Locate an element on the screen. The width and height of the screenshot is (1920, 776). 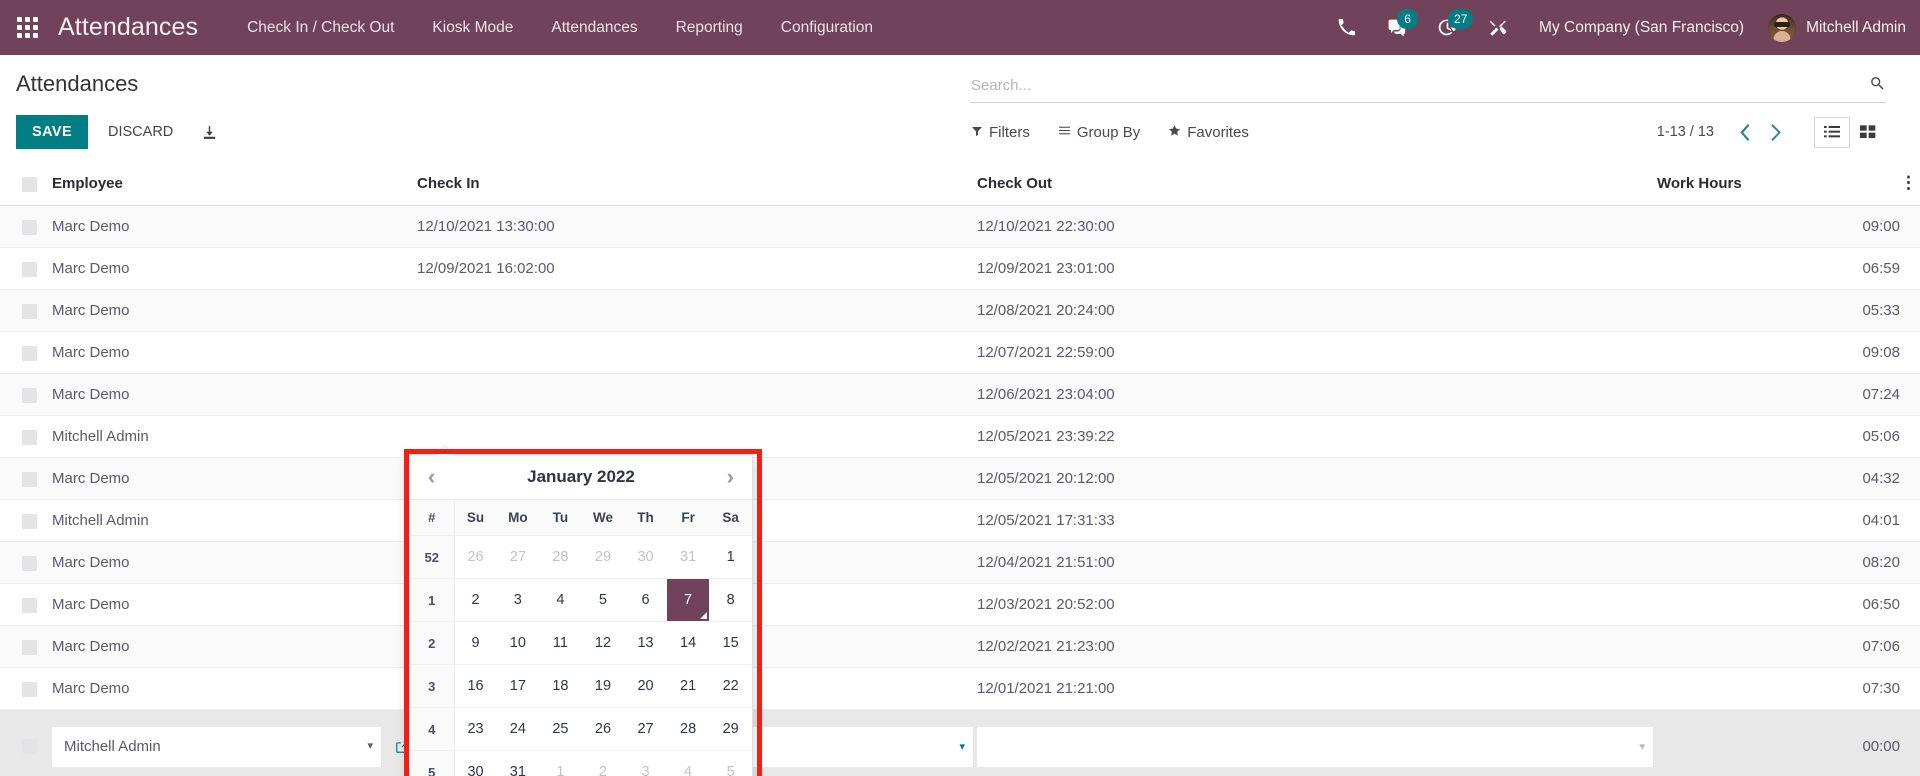
save-button: SAVE is located at coordinates (52, 132).